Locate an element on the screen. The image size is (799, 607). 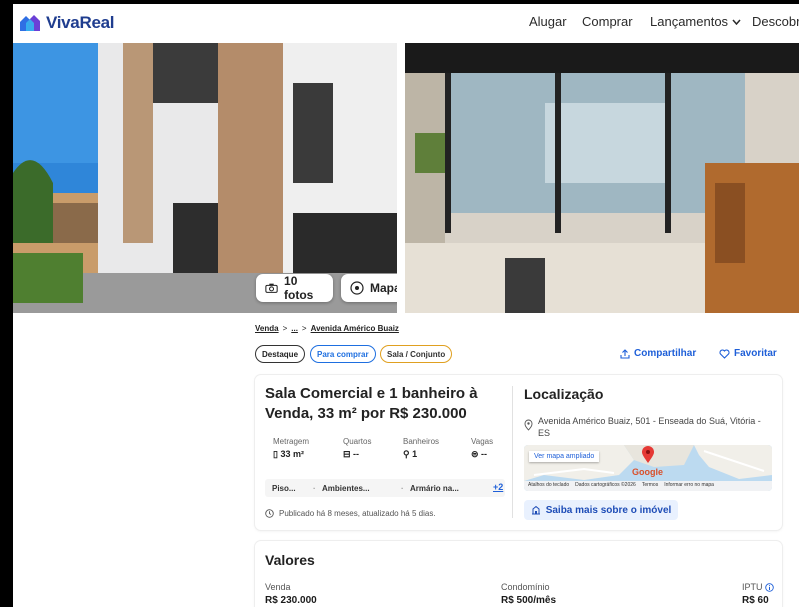
condominio-value: R$ 500/mês is located at coordinates (529, 600).